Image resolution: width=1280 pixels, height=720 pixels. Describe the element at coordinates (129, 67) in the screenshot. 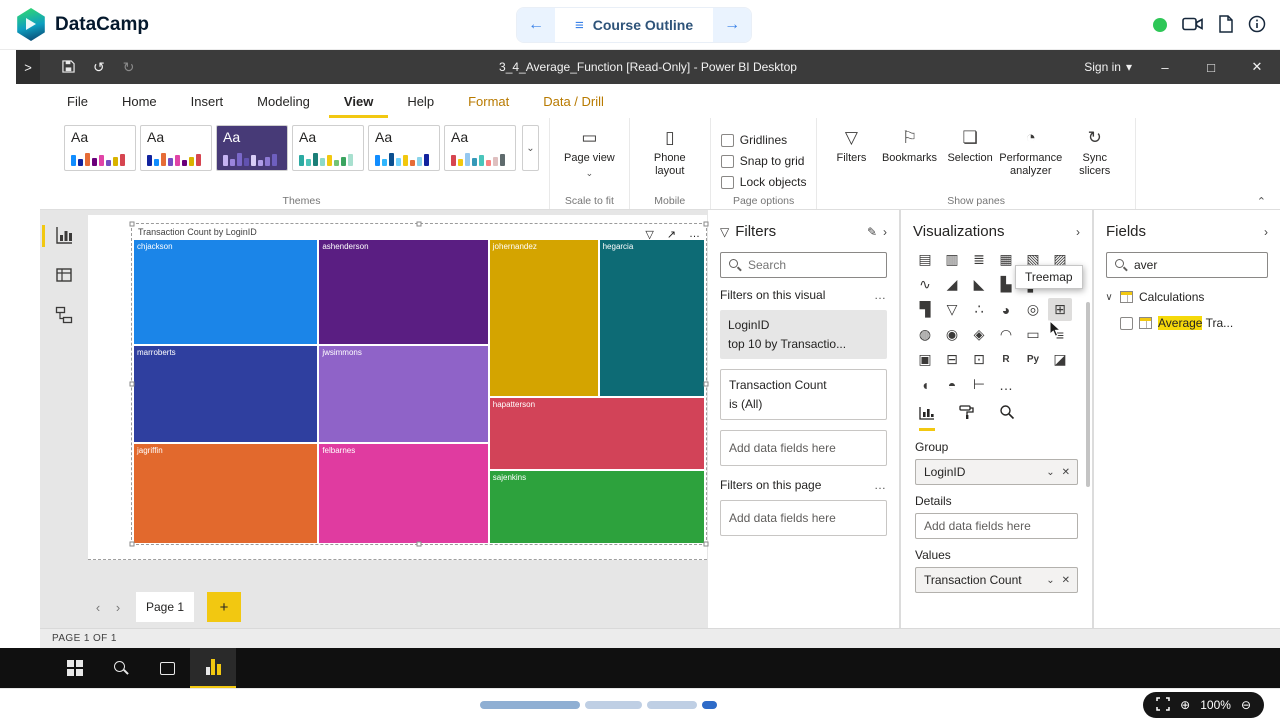

I see `redo-button: ↻` at that location.